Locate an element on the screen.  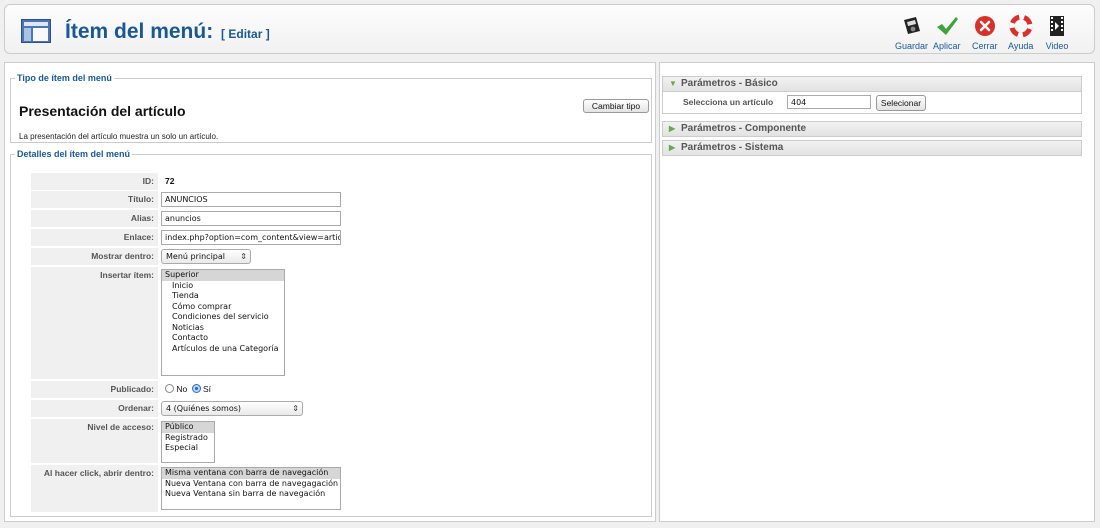
insert-option: Cómo comprar is located at coordinates (223, 307).